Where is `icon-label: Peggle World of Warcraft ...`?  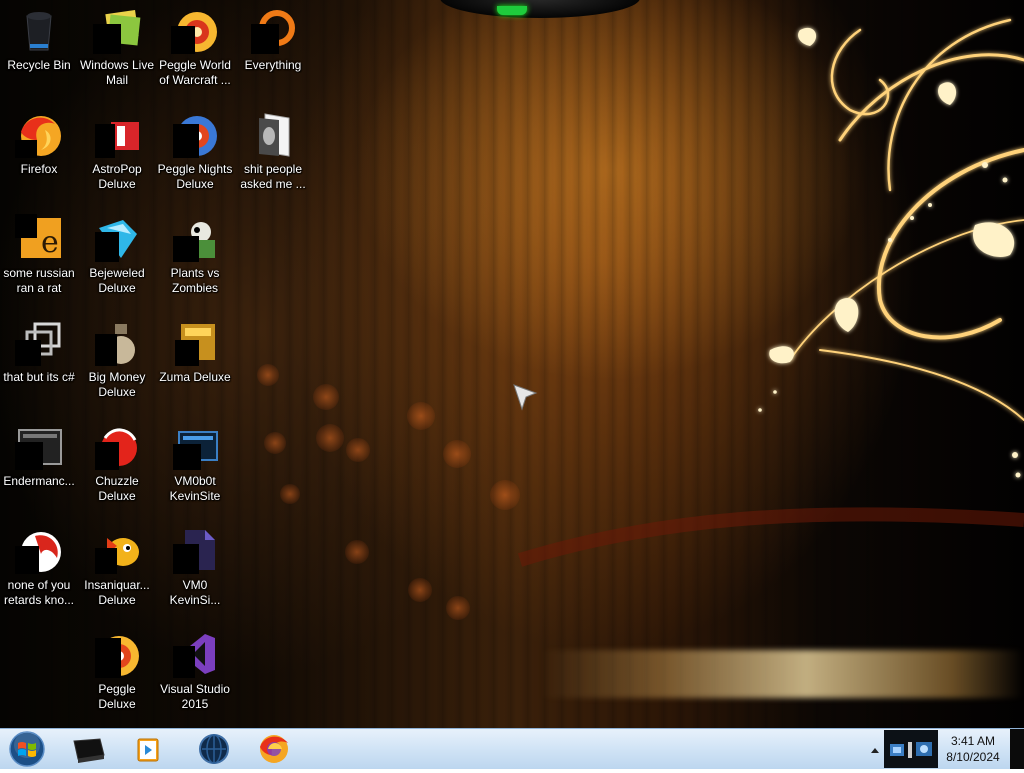
icon-label: Peggle World of Warcraft ... is located at coordinates (195, 72).